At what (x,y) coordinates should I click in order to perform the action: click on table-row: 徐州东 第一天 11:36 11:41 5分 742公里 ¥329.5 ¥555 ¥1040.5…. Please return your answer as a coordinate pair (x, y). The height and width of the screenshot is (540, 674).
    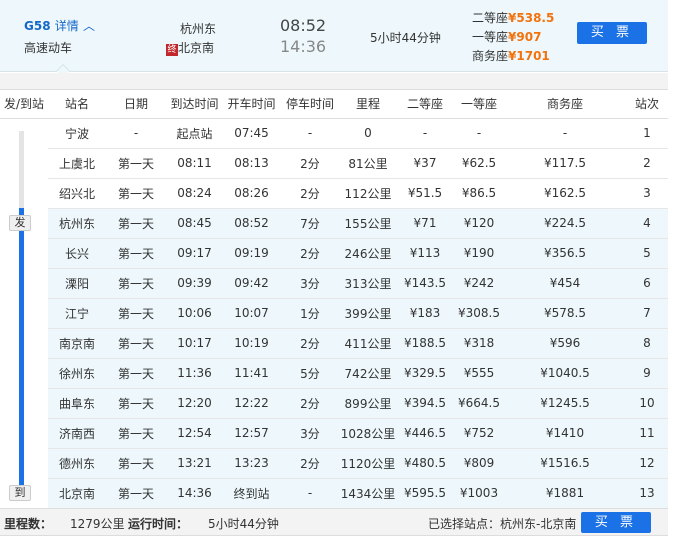
    Looking at the image, I should click on (334, 373).